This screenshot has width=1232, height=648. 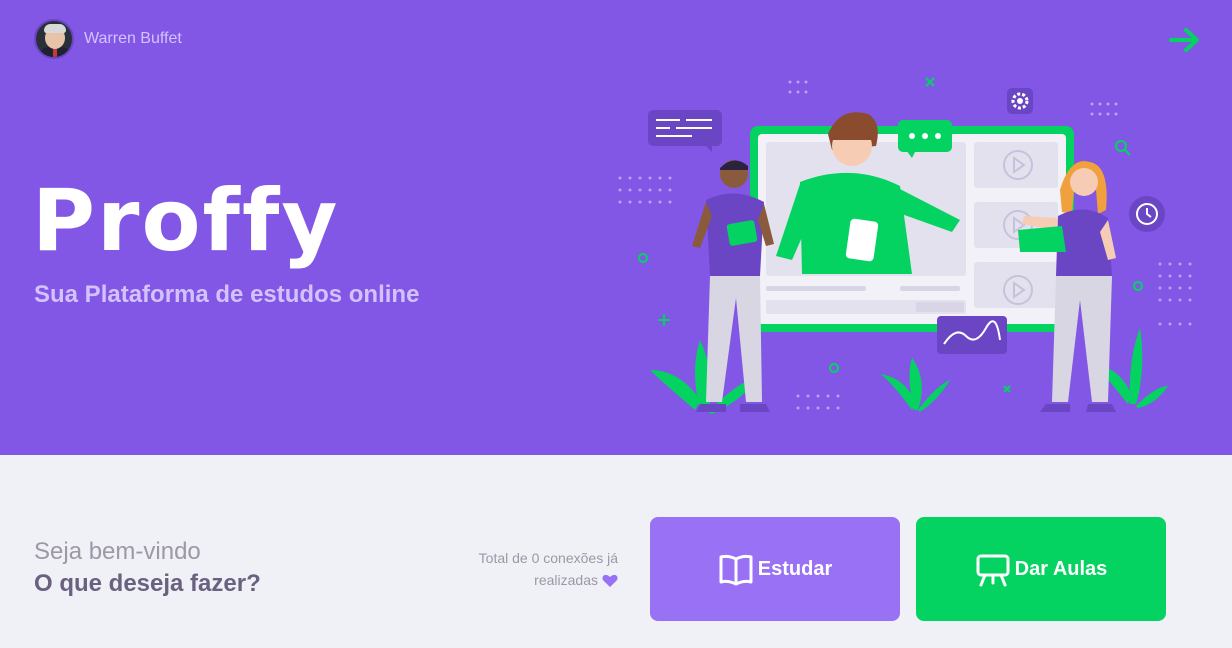 I want to click on proffy-logo: Proffy, so click(x=187, y=224).